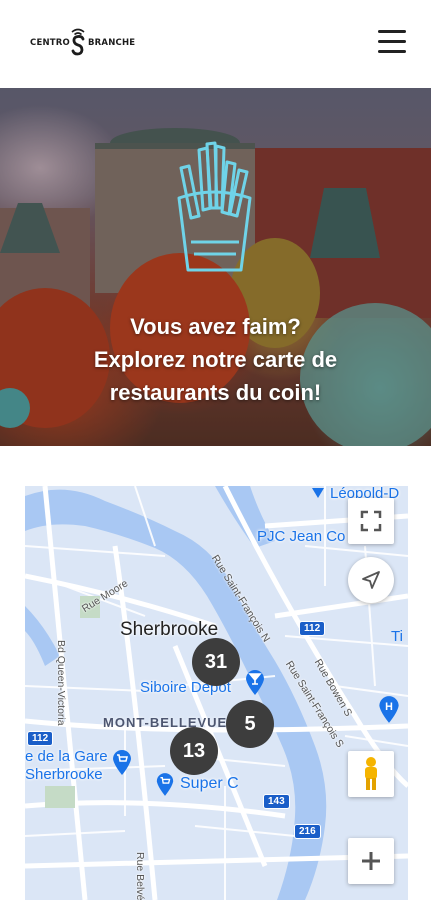  I want to click on hospital-pin-icon: H, so click(389, 709).